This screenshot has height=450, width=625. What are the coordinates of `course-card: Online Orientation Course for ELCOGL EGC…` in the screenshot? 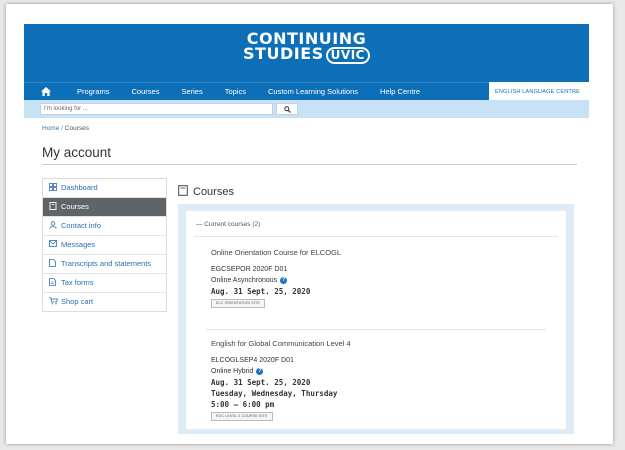 It's located at (276, 277).